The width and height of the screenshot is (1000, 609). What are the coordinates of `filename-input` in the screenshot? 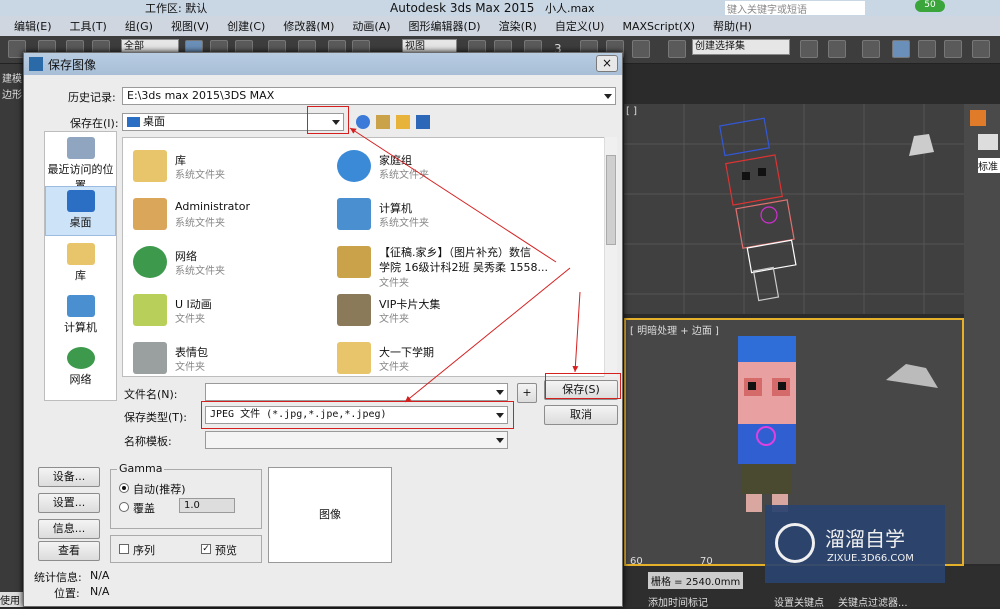 It's located at (356, 392).